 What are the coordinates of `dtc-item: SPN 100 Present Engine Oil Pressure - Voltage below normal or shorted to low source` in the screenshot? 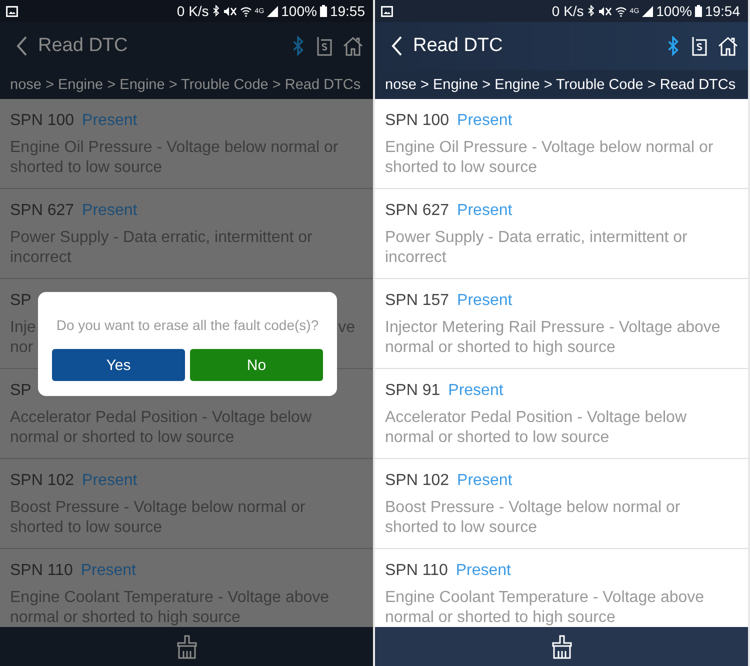 It's located at (561, 144).